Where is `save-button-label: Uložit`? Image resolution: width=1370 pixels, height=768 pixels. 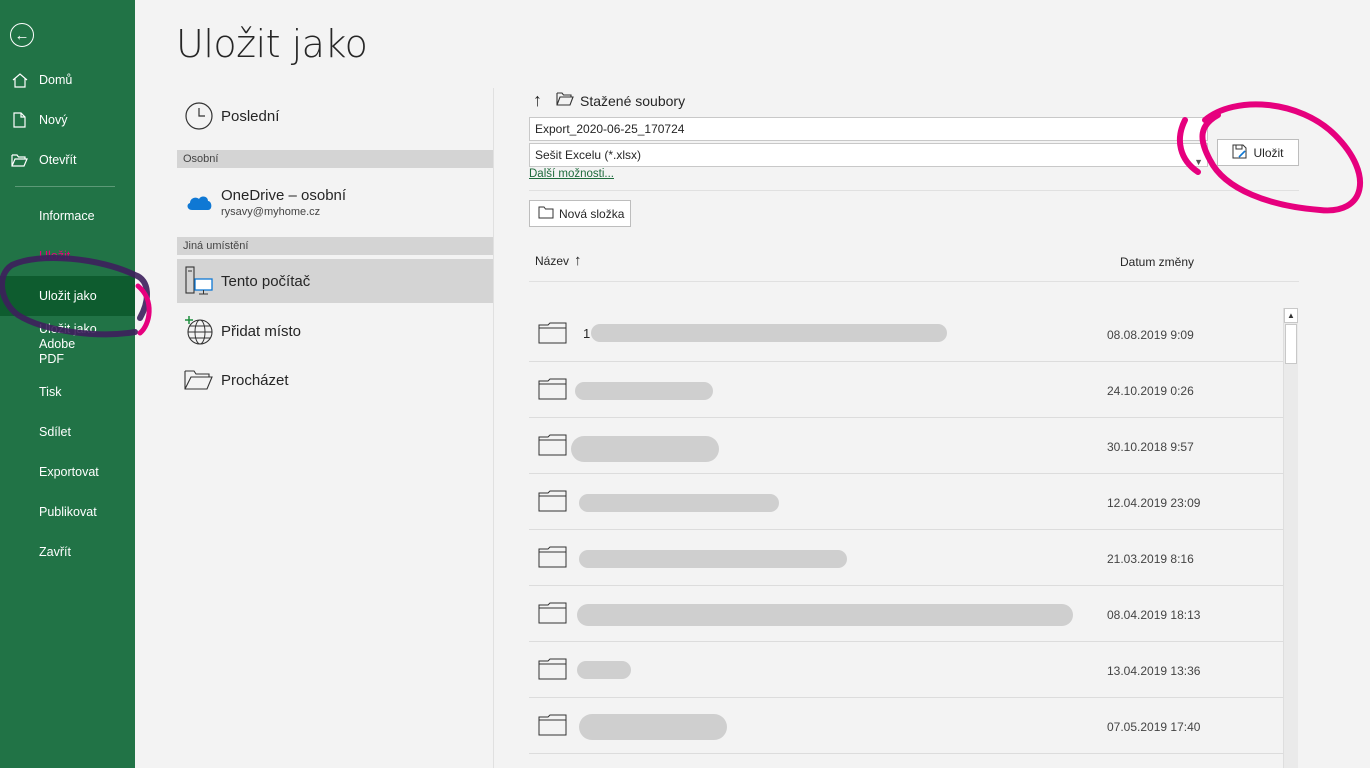 save-button-label: Uložit is located at coordinates (1268, 152).